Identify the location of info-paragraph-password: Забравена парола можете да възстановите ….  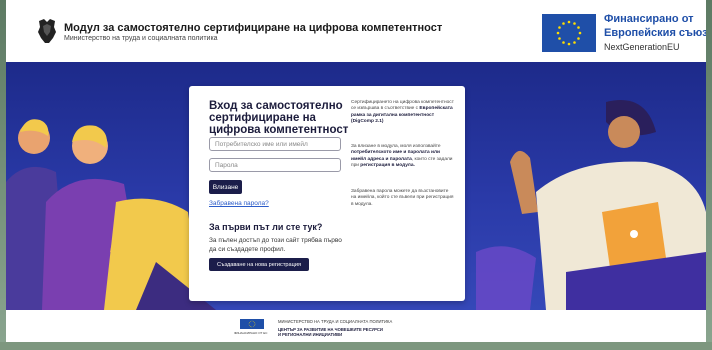
(402, 198).